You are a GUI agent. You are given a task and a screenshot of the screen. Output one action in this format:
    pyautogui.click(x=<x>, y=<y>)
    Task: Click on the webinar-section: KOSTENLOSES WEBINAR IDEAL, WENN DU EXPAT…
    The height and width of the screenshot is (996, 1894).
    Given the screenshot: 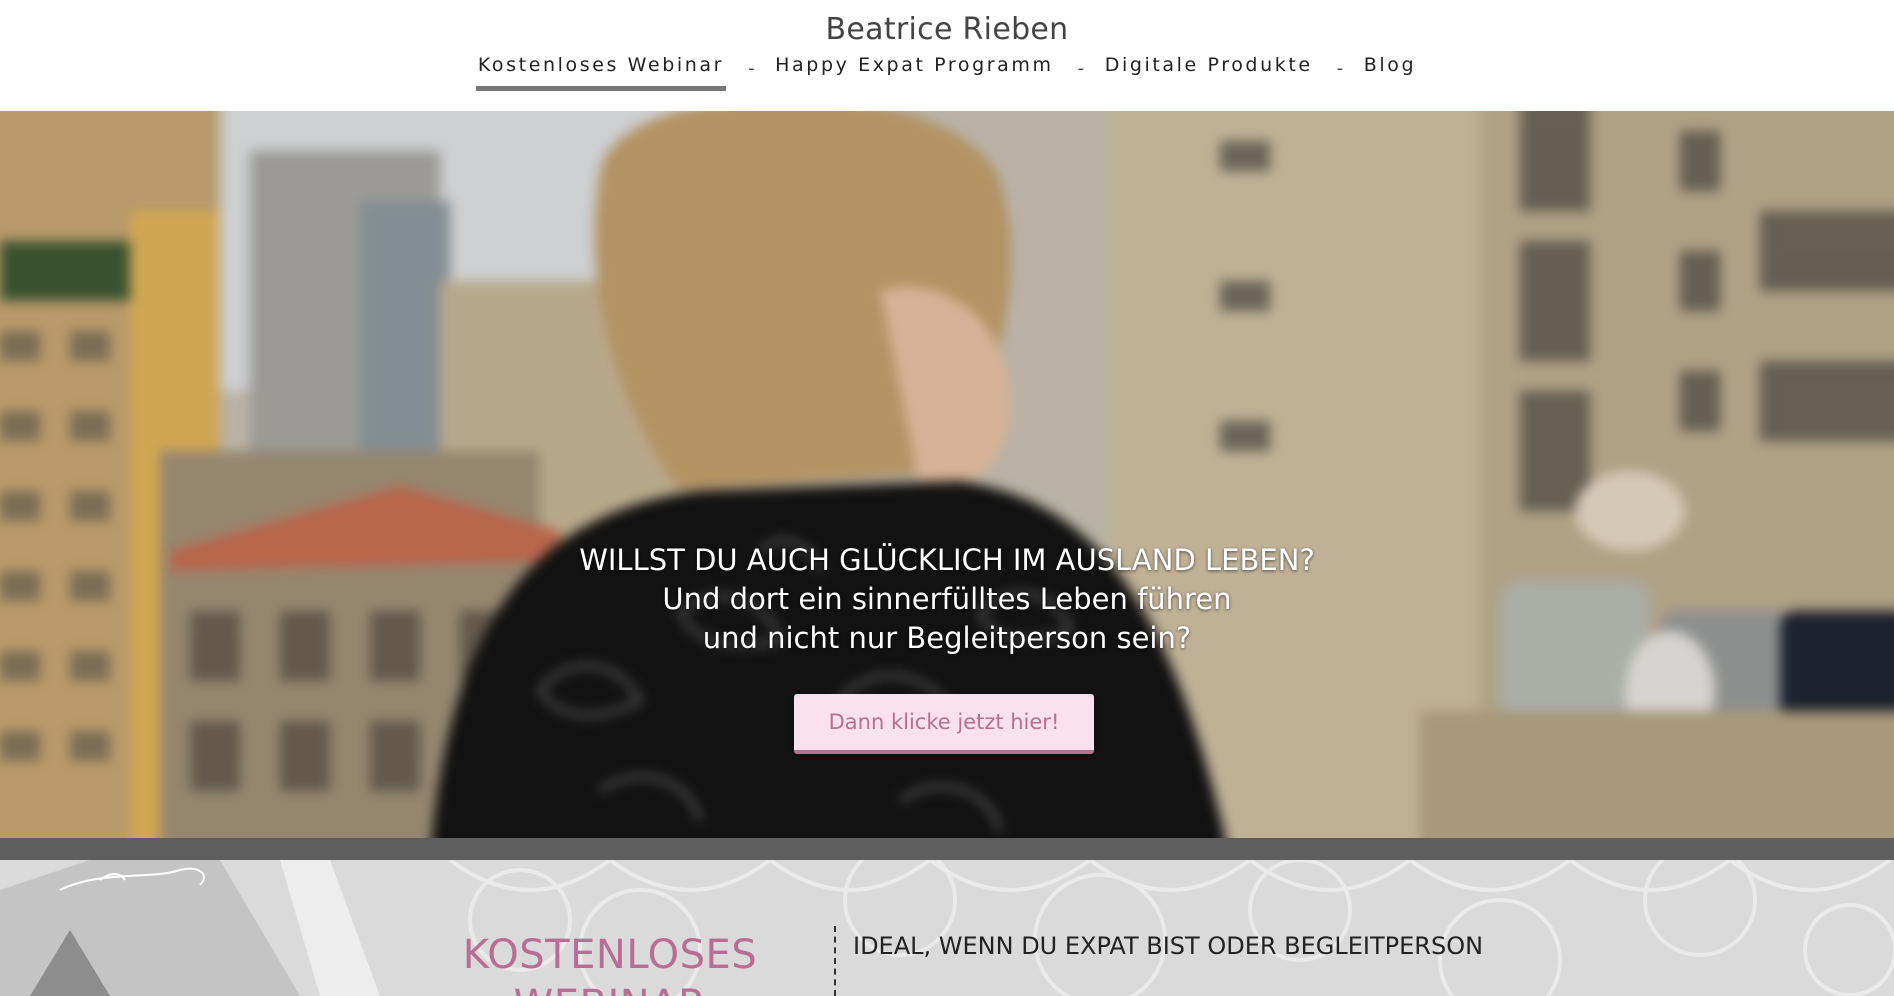 What is the action you would take?
    pyautogui.click(x=947, y=928)
    